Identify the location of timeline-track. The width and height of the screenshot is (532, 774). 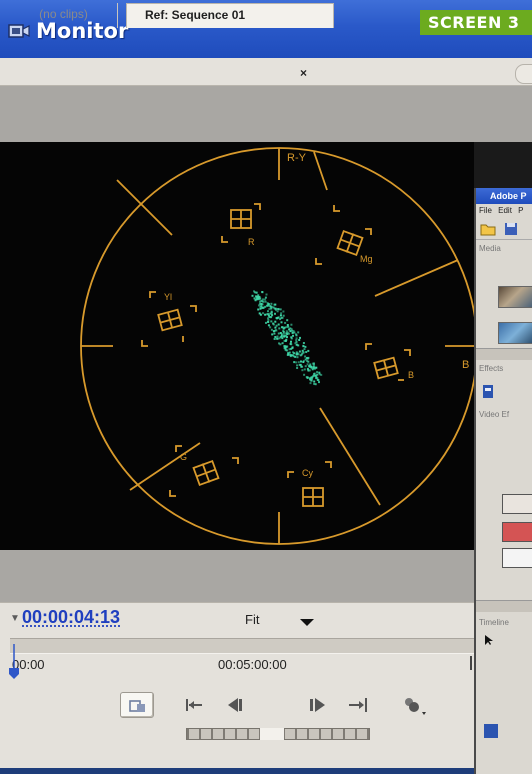
(491, 731).